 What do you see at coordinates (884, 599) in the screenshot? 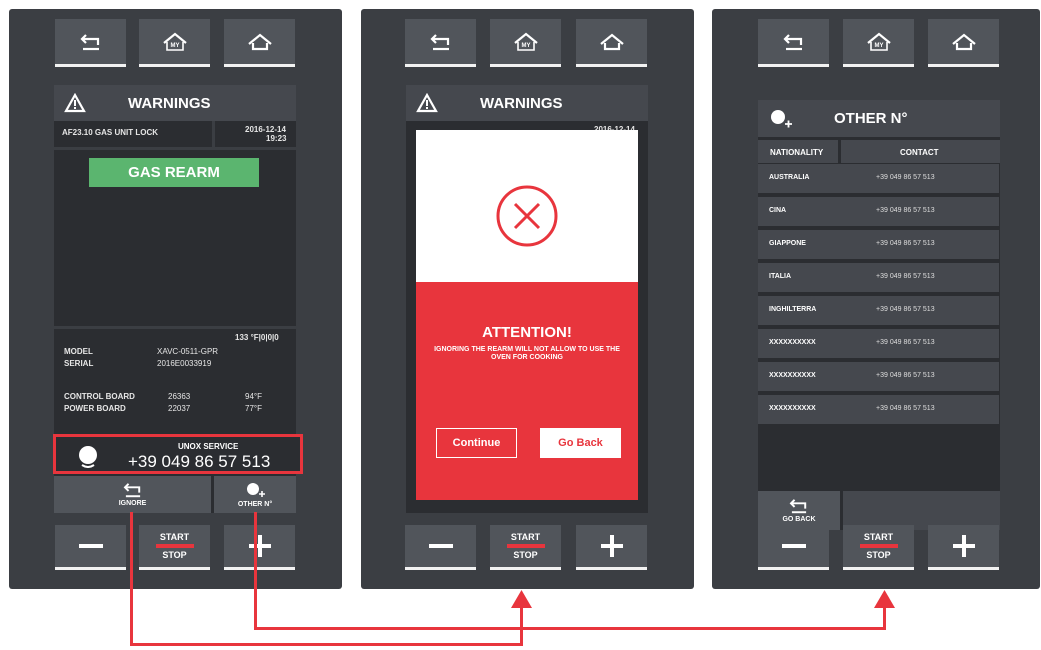
I see `flow-arrowhead-icon` at bounding box center [884, 599].